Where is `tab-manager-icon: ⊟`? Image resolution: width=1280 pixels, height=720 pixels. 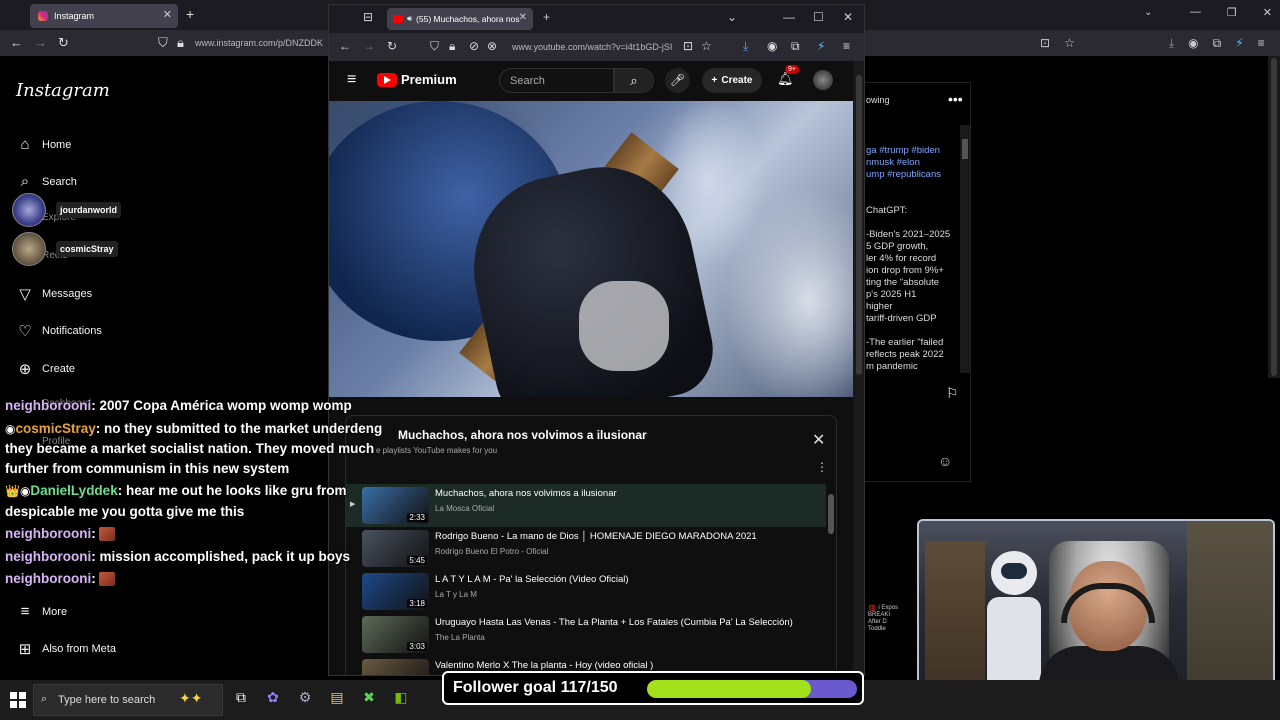
tab-manager-icon: ⊟ is located at coordinates (368, 17).